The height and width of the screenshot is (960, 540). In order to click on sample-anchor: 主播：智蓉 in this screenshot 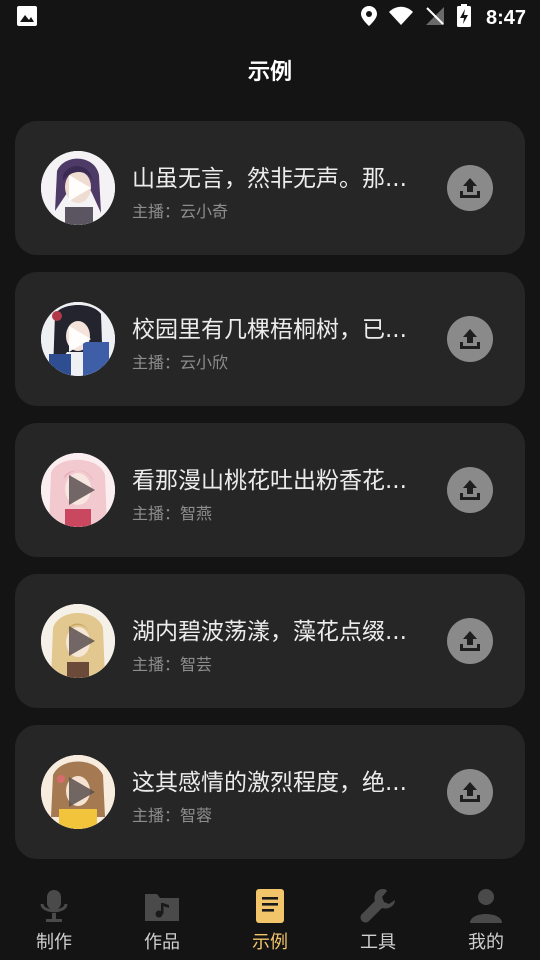, I will do `click(172, 815)`.